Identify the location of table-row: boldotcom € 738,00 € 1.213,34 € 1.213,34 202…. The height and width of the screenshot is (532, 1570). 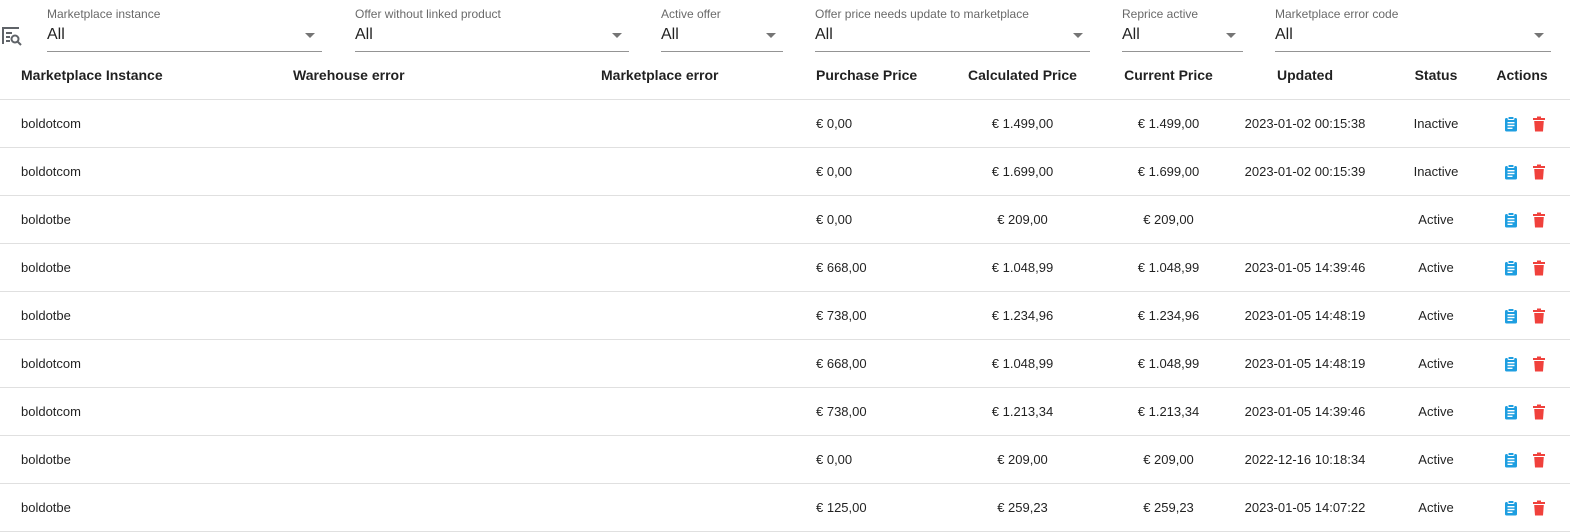
(785, 412).